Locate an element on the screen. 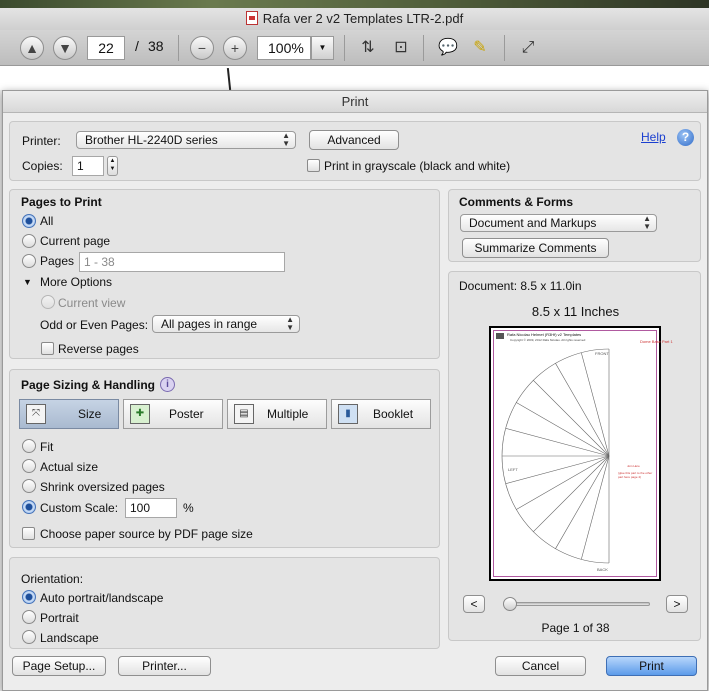  summarize-comments-button: Summarize Comments is located at coordinates (535, 248).